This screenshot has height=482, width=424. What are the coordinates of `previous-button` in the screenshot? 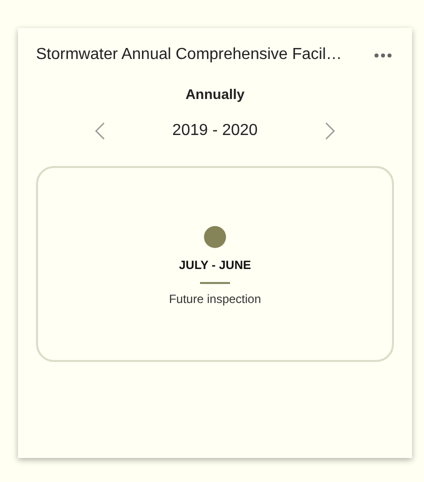 It's located at (100, 131).